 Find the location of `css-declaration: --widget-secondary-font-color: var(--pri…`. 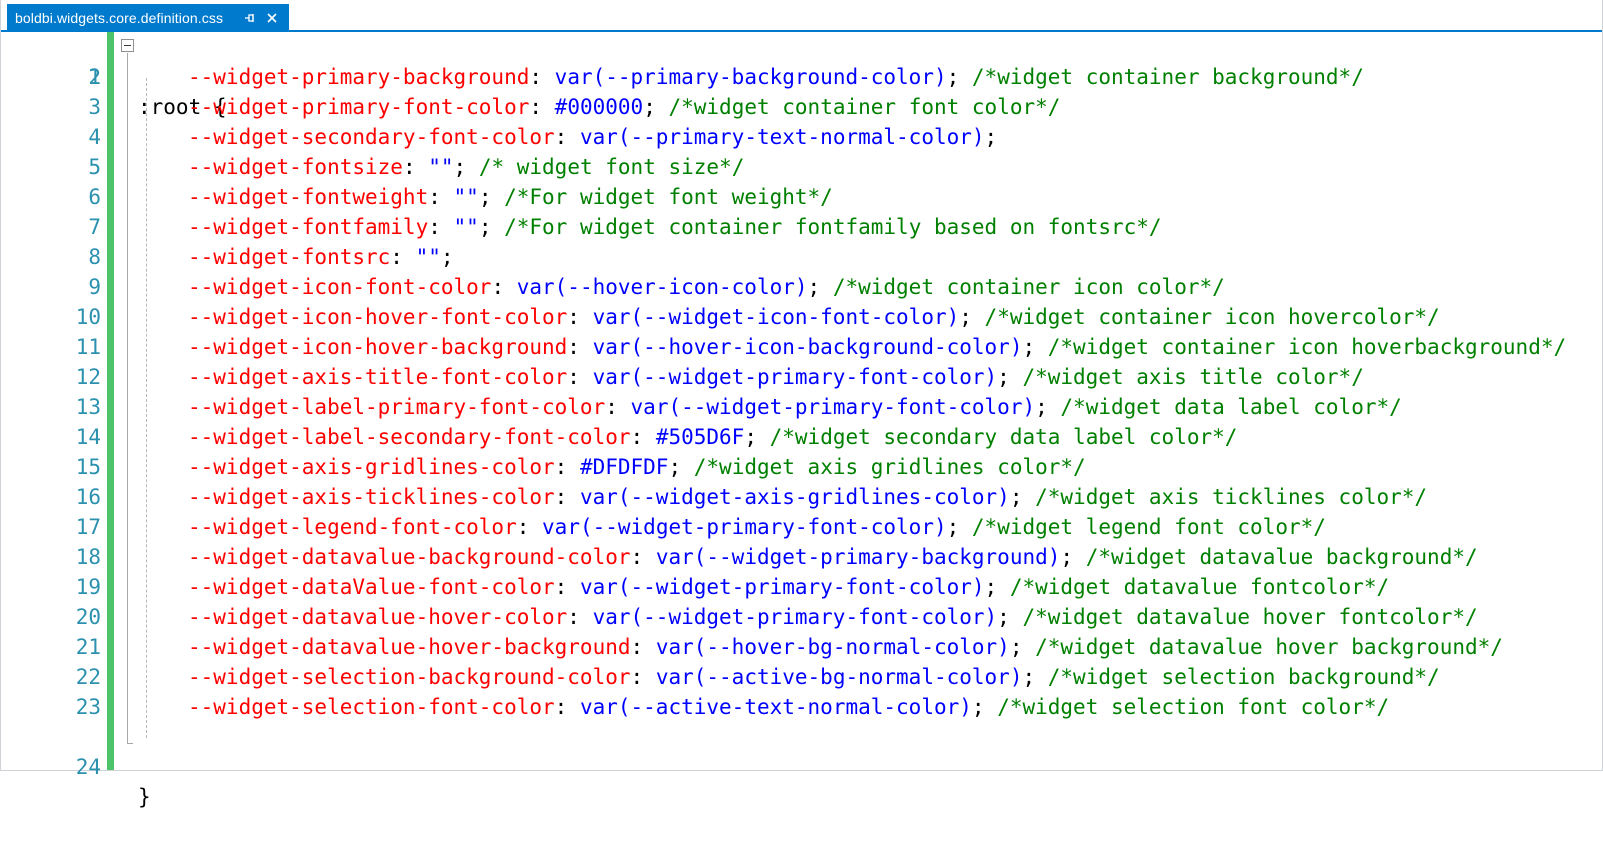

css-declaration: --widget-secondary-font-color: var(--pri… is located at coordinates (592, 137).